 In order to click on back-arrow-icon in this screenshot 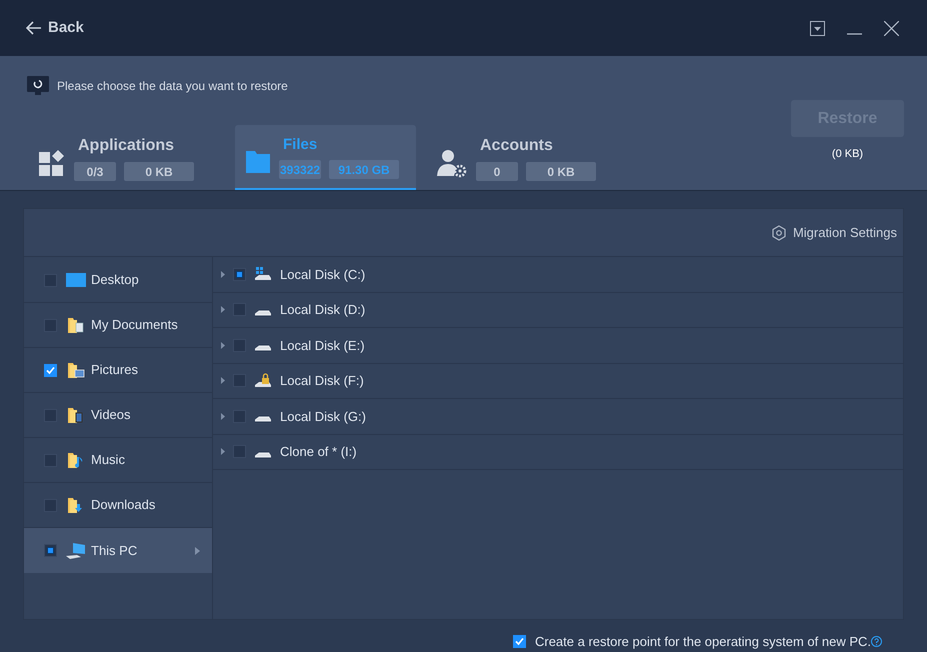, I will do `click(34, 28)`.